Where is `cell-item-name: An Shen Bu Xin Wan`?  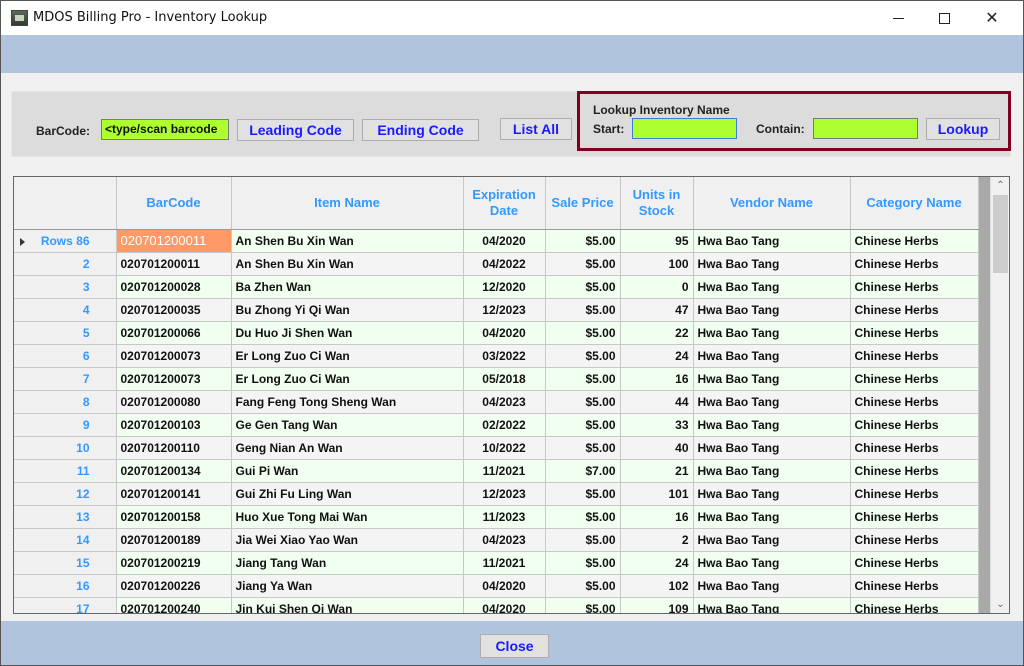 cell-item-name: An Shen Bu Xin Wan is located at coordinates (347, 241).